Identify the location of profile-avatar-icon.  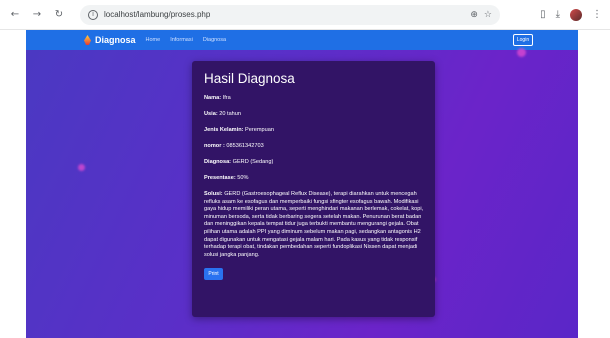
(576, 14).